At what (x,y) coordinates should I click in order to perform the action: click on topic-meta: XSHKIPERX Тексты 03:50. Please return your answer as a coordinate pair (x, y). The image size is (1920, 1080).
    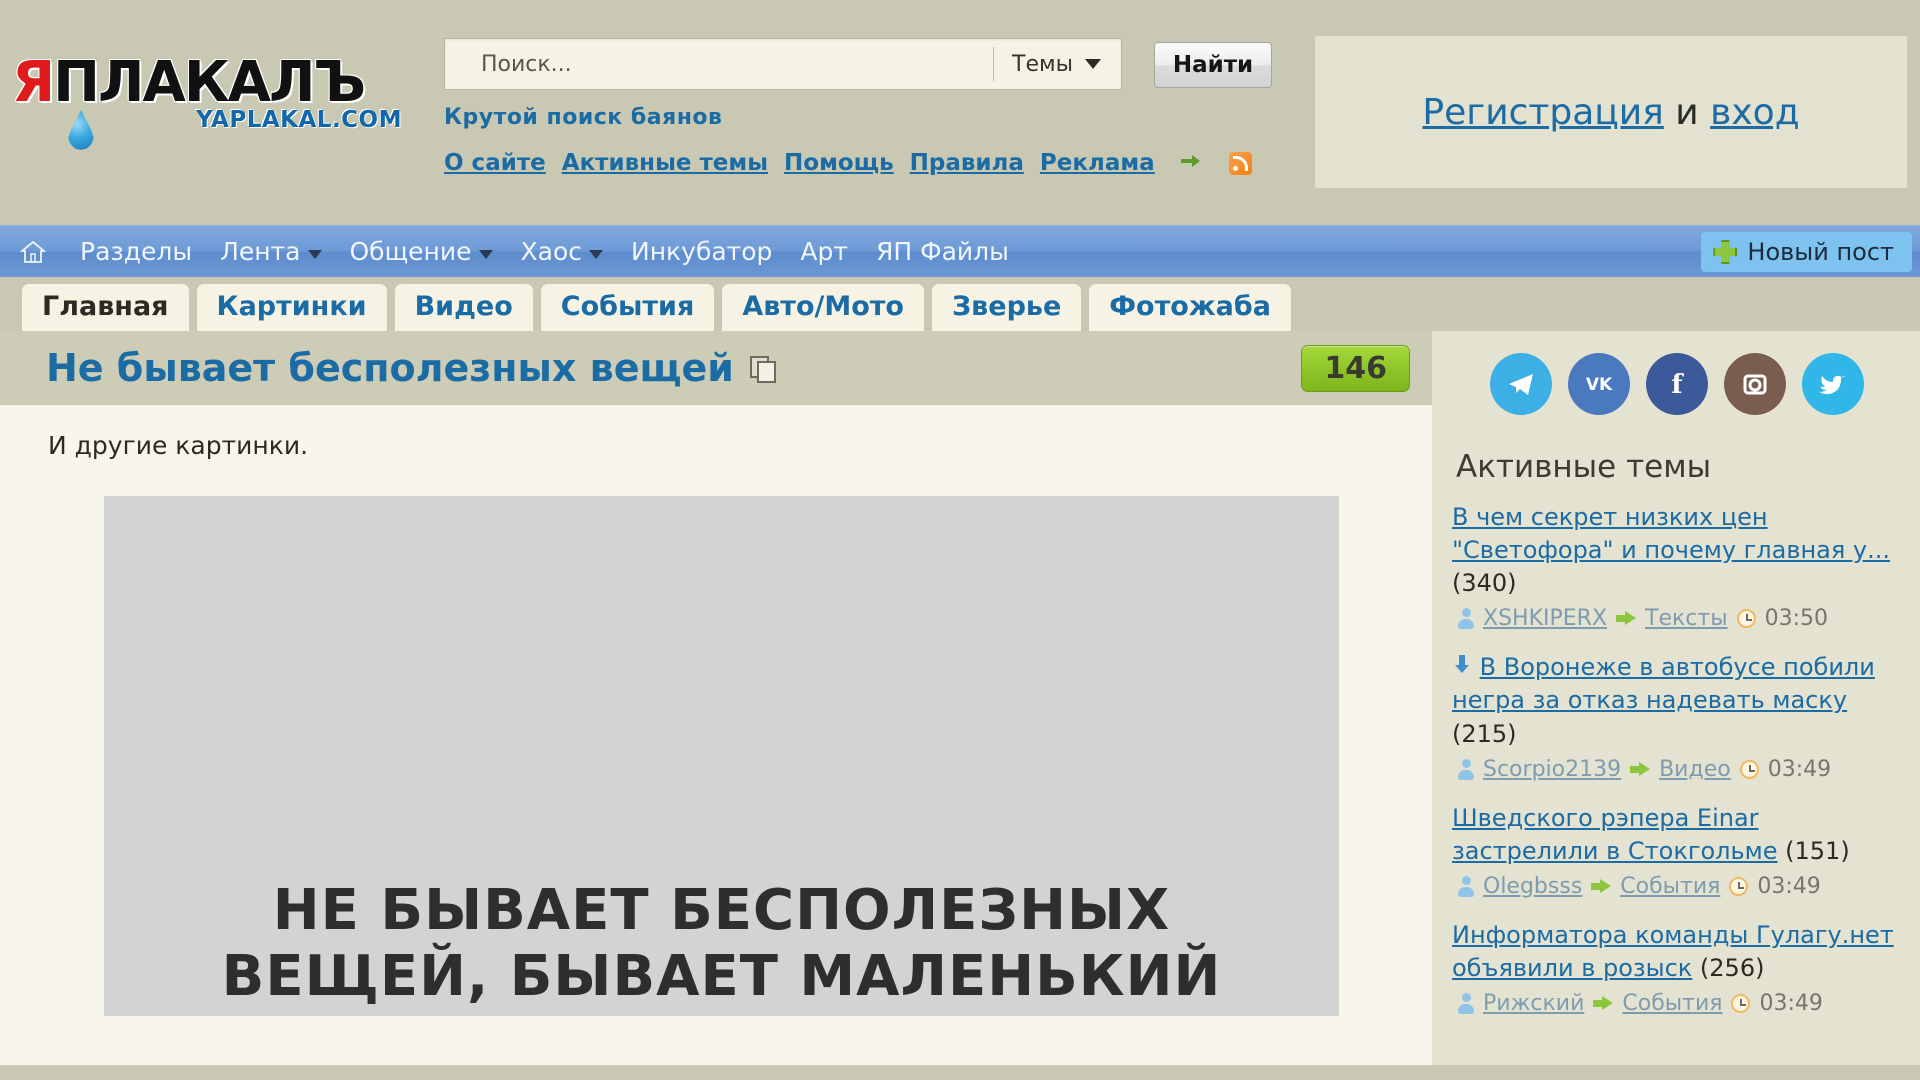
    Looking at the image, I should click on (1680, 618).